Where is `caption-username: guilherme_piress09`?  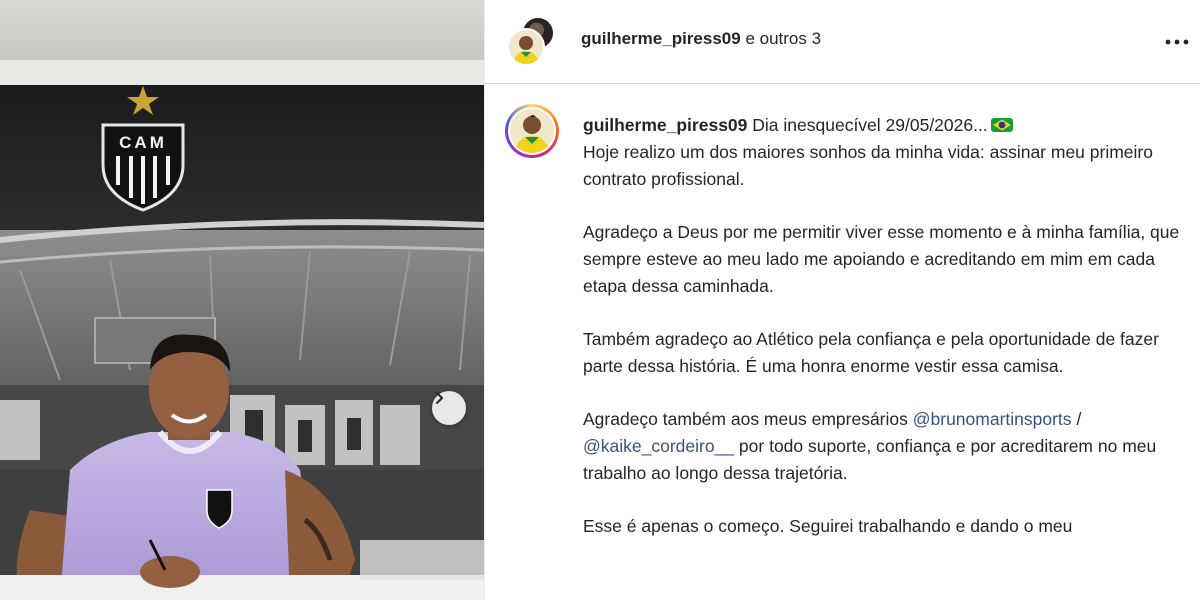 caption-username: guilherme_piress09 is located at coordinates (665, 125).